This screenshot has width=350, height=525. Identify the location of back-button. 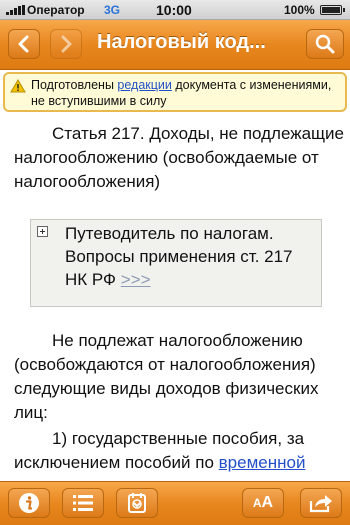
(24, 44).